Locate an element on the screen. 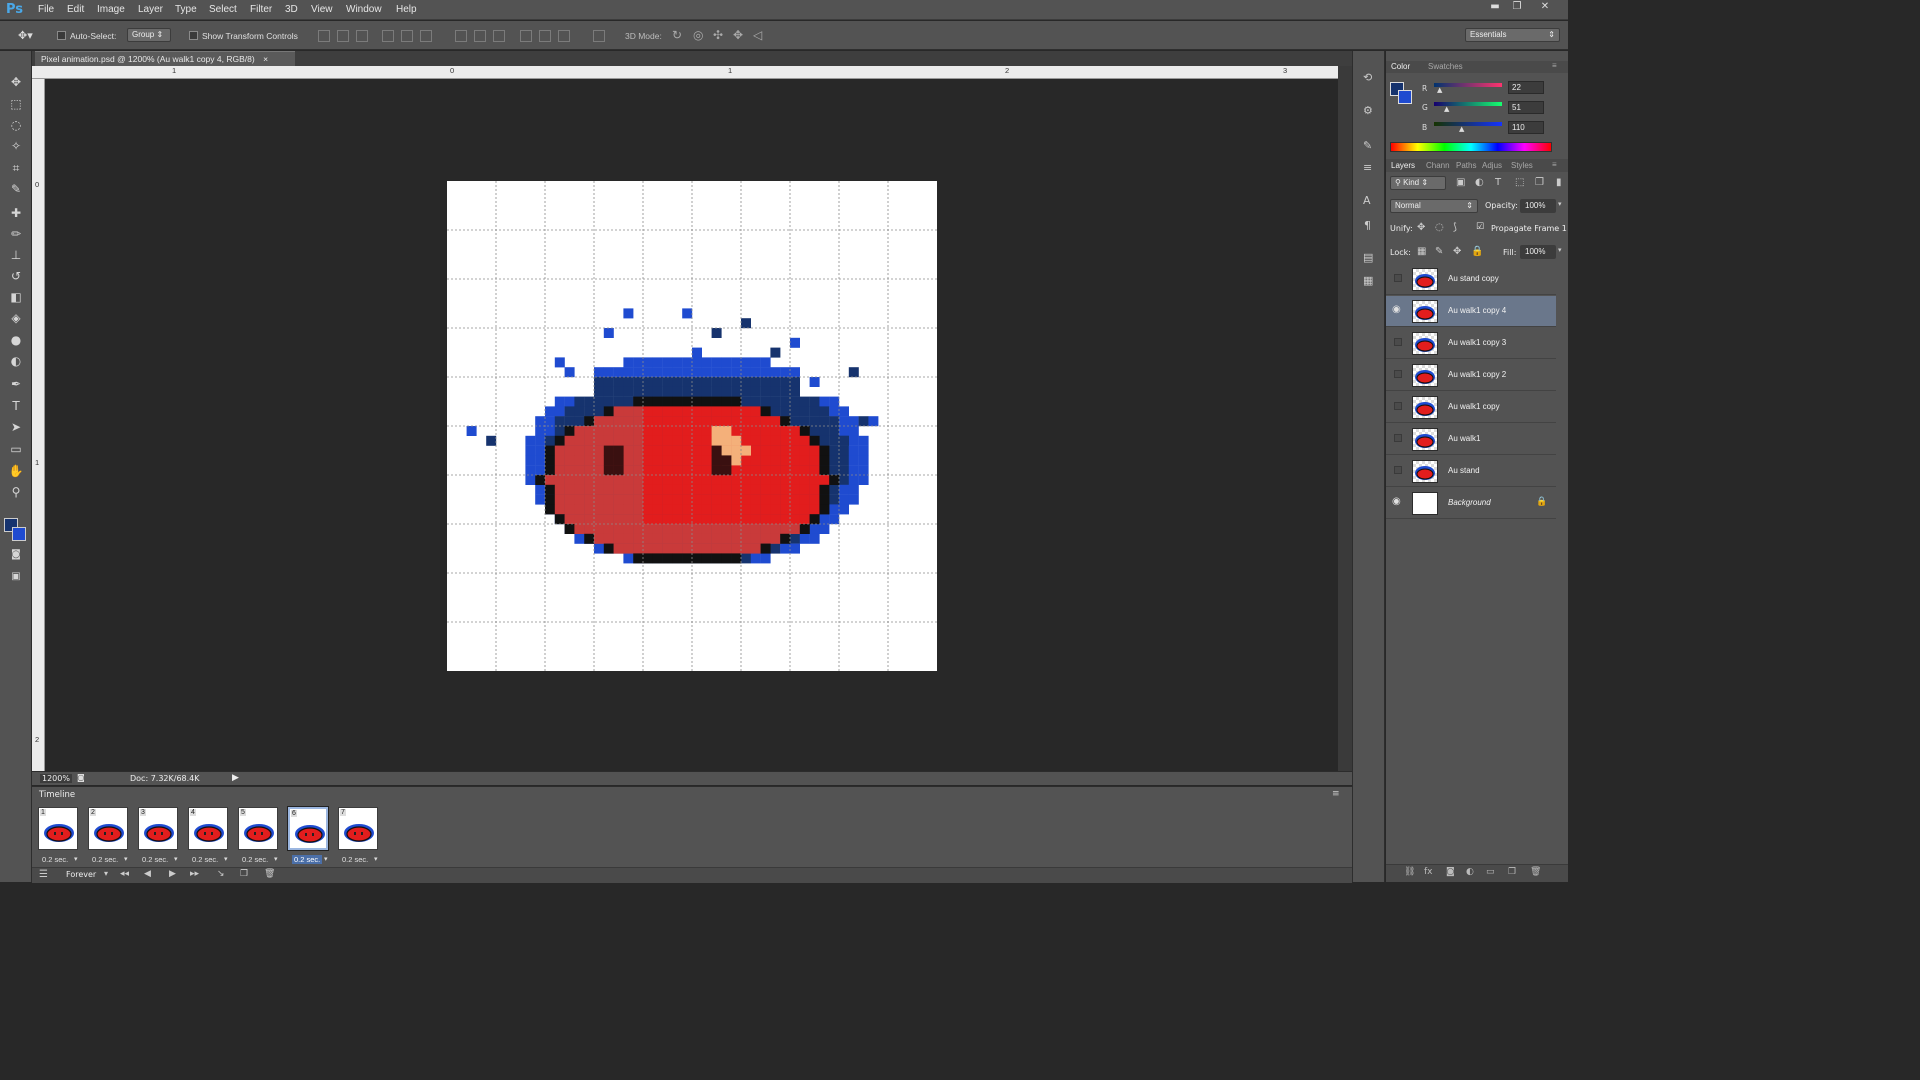 The image size is (1920, 1080). align-top-icon is located at coordinates (324, 36).